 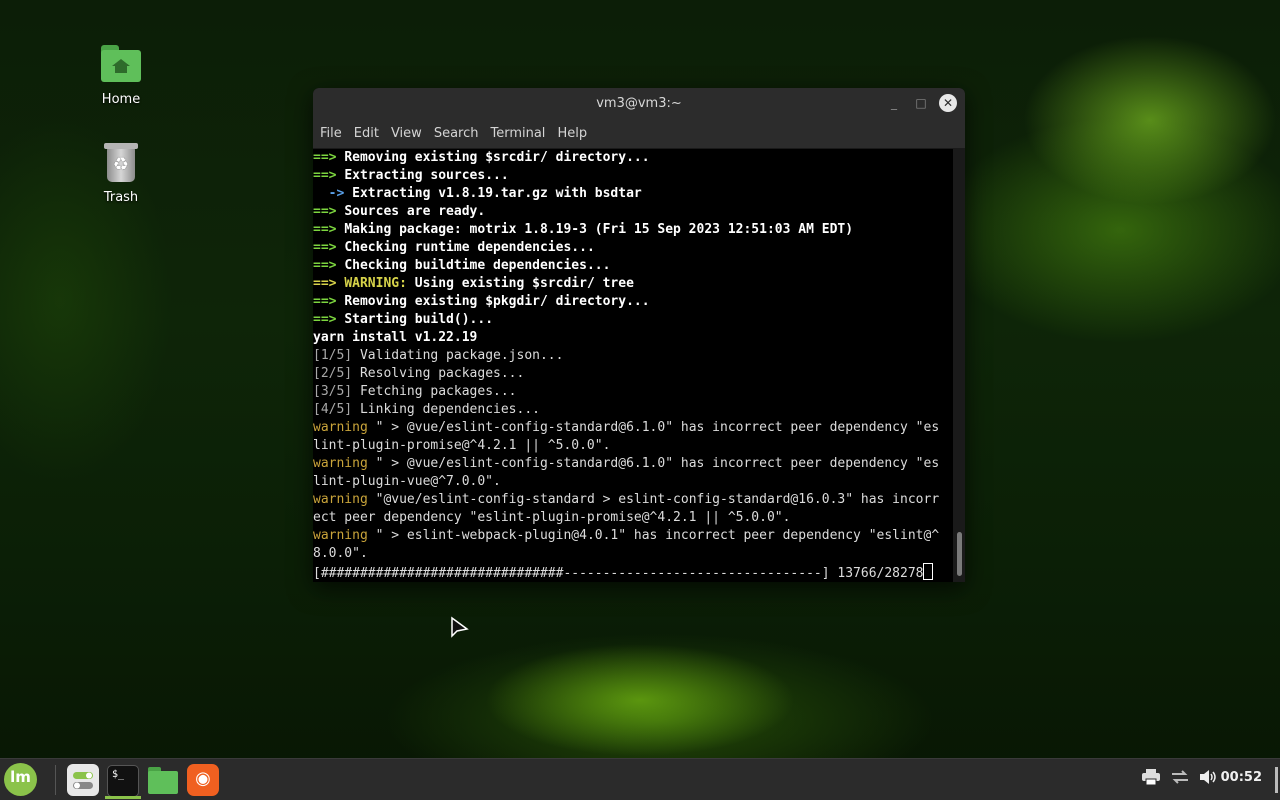 What do you see at coordinates (640, 779) in the screenshot?
I see `taskbar: lm $_ ◉ 00:52` at bounding box center [640, 779].